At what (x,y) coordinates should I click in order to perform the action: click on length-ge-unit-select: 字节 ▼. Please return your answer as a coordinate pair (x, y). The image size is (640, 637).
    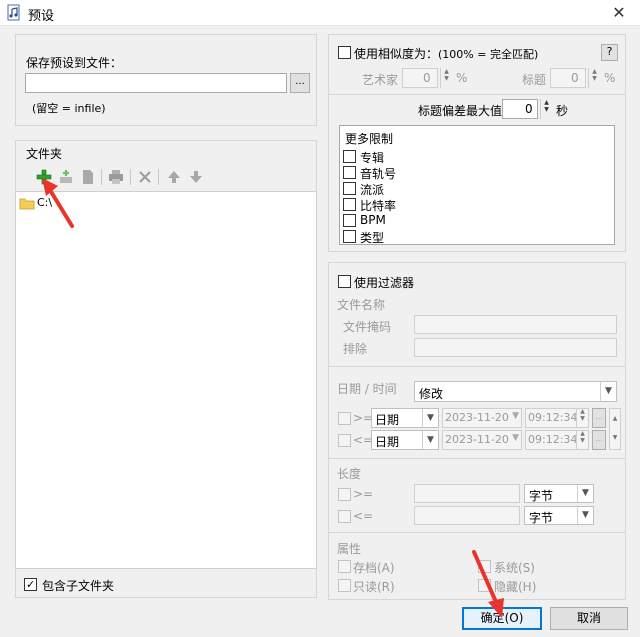
    Looking at the image, I should click on (559, 493).